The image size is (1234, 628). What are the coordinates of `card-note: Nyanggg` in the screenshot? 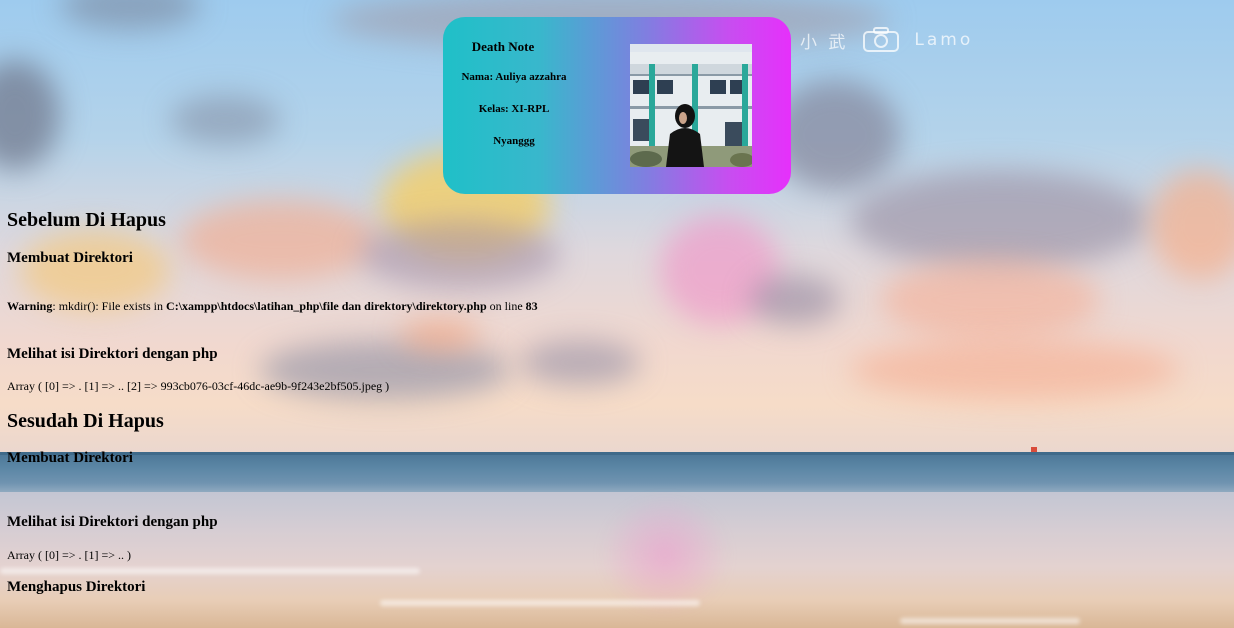 It's located at (514, 141).